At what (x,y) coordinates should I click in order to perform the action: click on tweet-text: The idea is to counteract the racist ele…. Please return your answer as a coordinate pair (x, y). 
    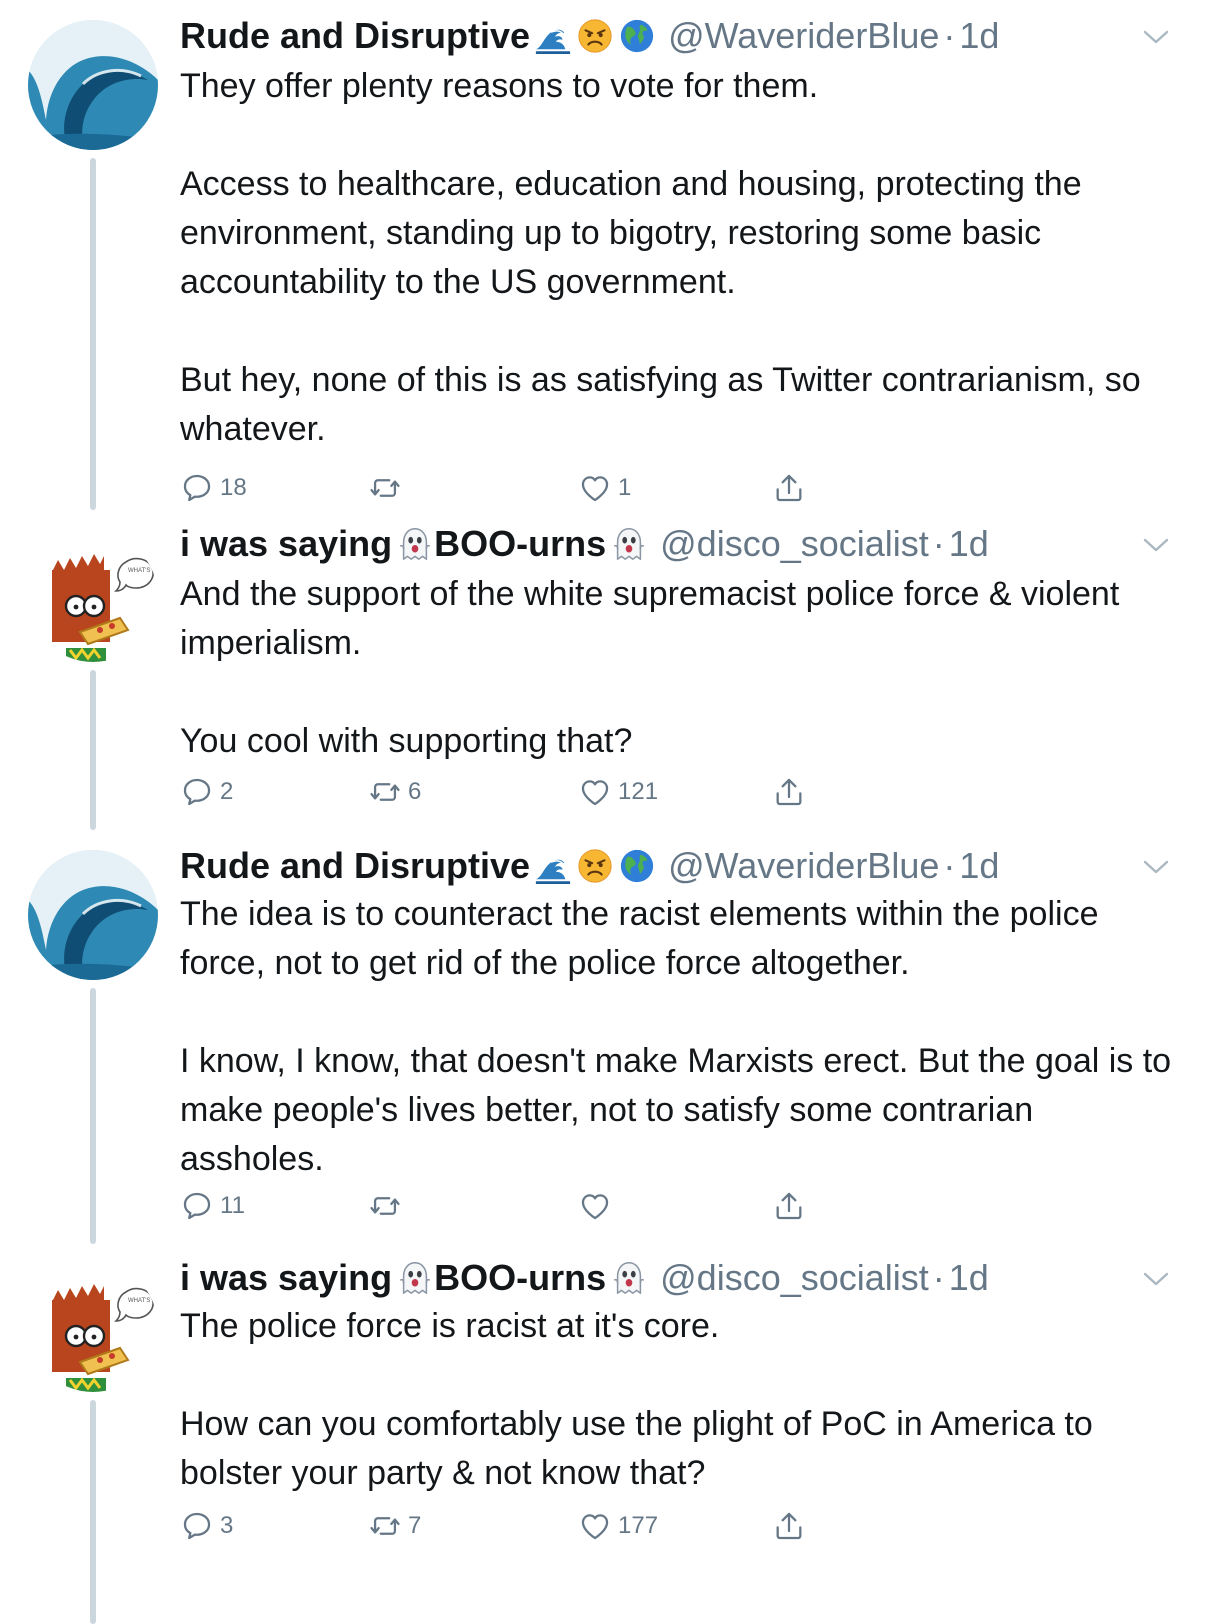
    Looking at the image, I should click on (676, 1036).